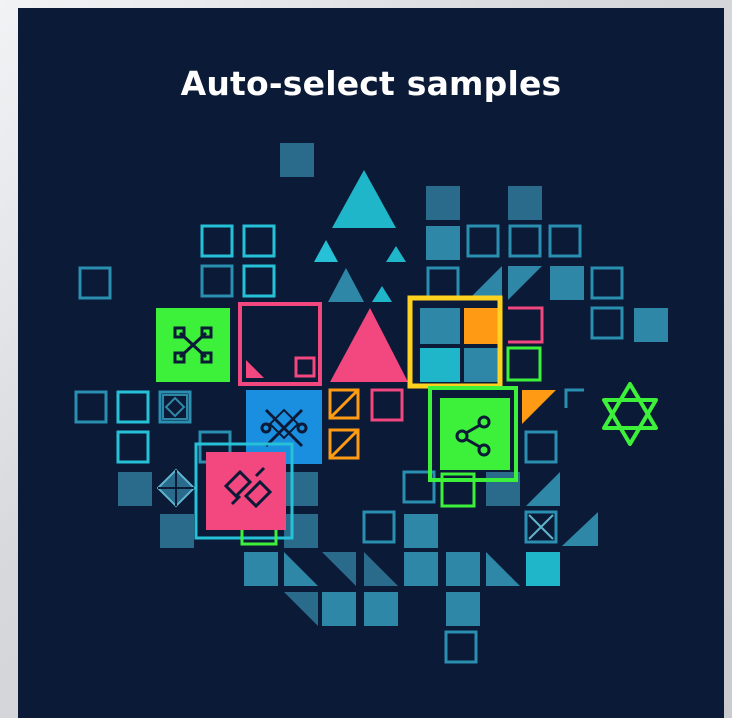 The image size is (732, 718). I want to click on hexagram-outline-icon, so click(630, 414).